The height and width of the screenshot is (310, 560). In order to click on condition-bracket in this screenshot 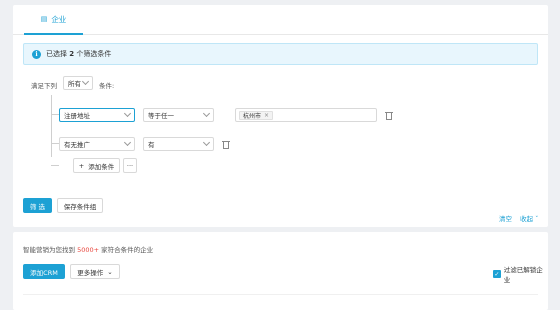, I will do `click(51, 126)`.